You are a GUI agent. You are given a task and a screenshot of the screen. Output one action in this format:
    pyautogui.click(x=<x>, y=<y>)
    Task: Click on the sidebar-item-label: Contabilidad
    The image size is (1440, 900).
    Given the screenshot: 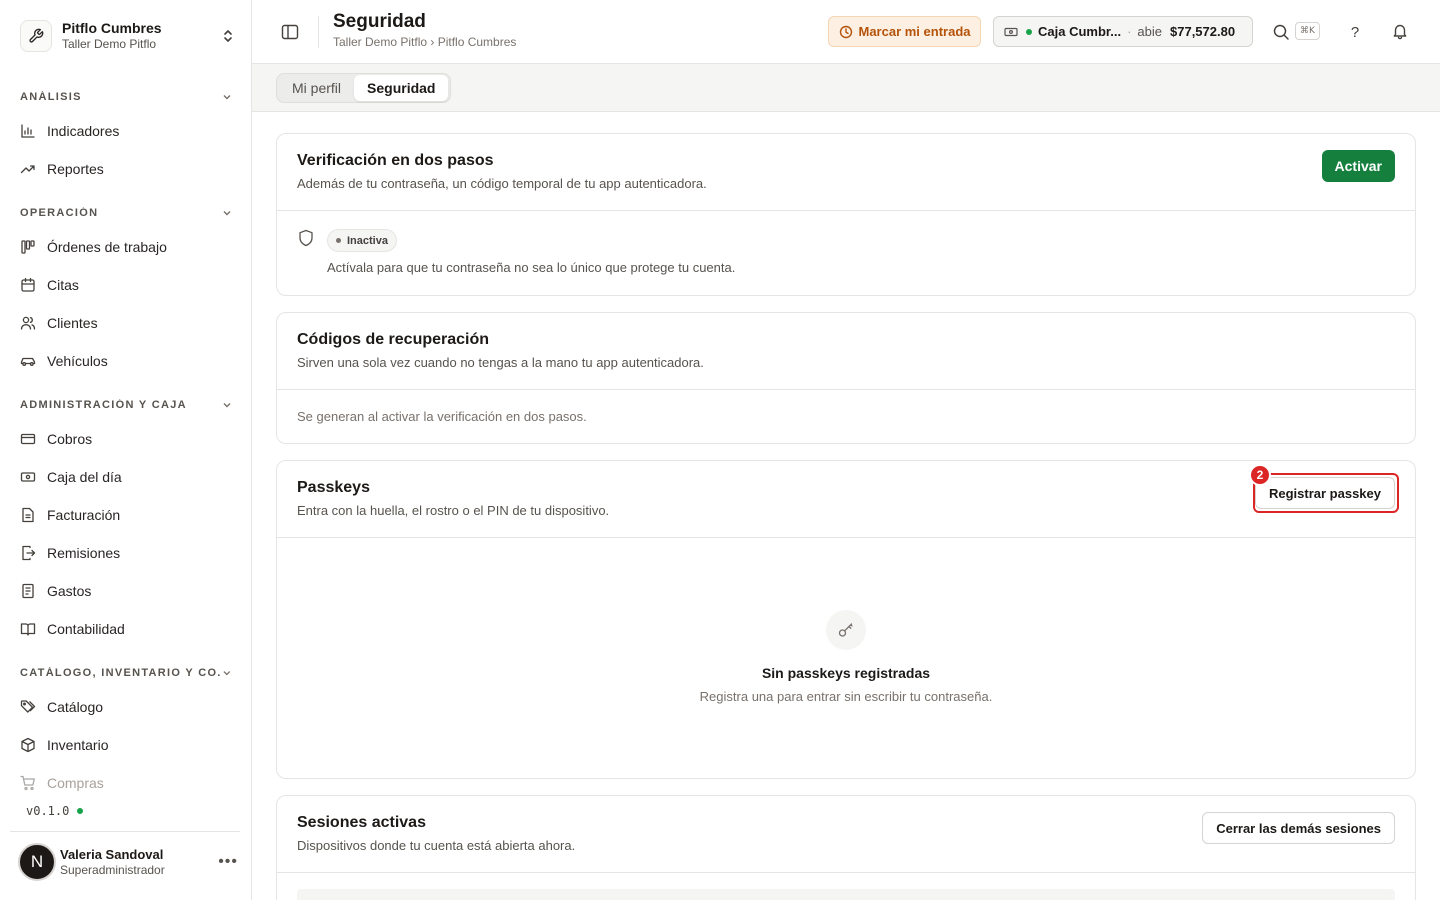 What is the action you would take?
    pyautogui.click(x=86, y=629)
    